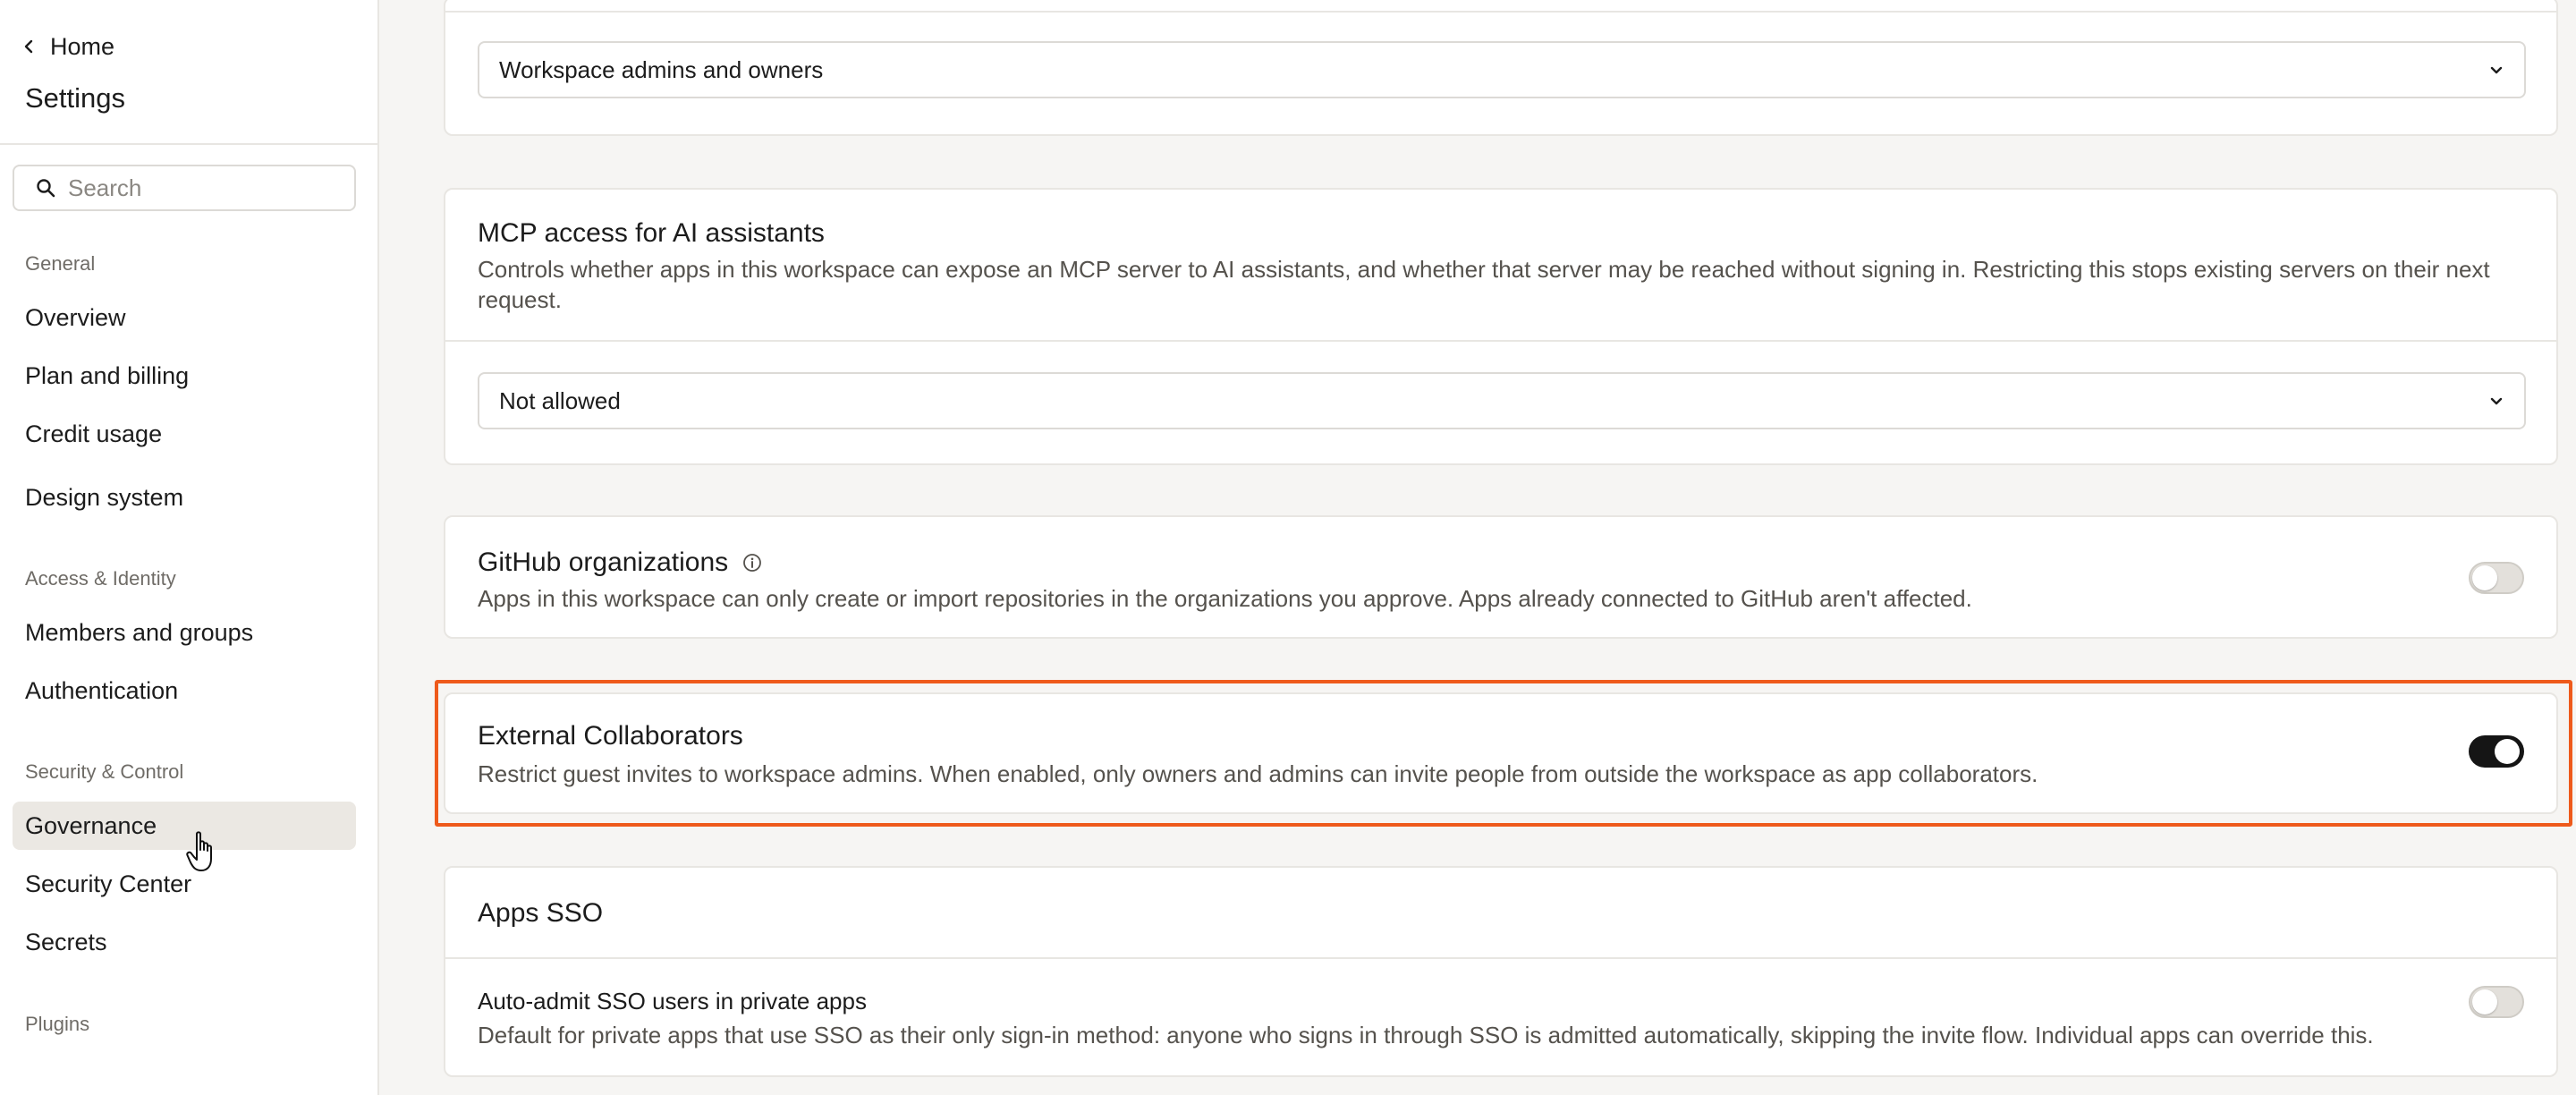 This screenshot has height=1095, width=2576. Describe the element at coordinates (752, 563) in the screenshot. I see `info-icon` at that location.